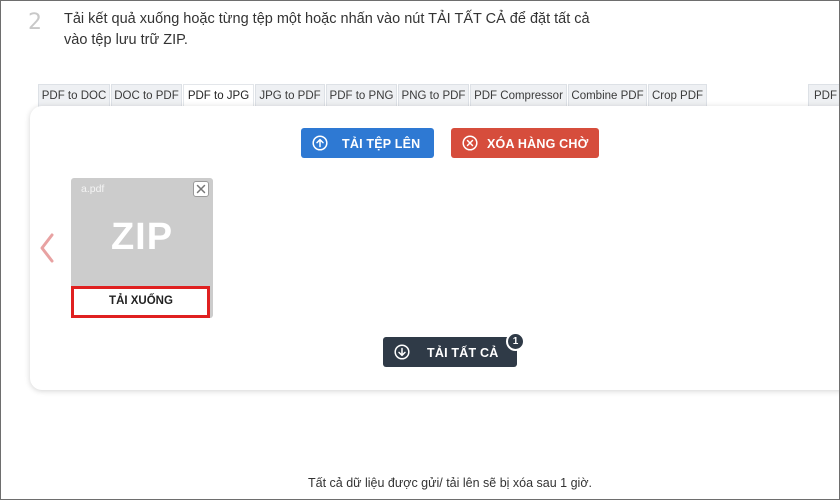 The image size is (840, 500). What do you see at coordinates (515, 341) in the screenshot?
I see `file-count-badge: 1` at bounding box center [515, 341].